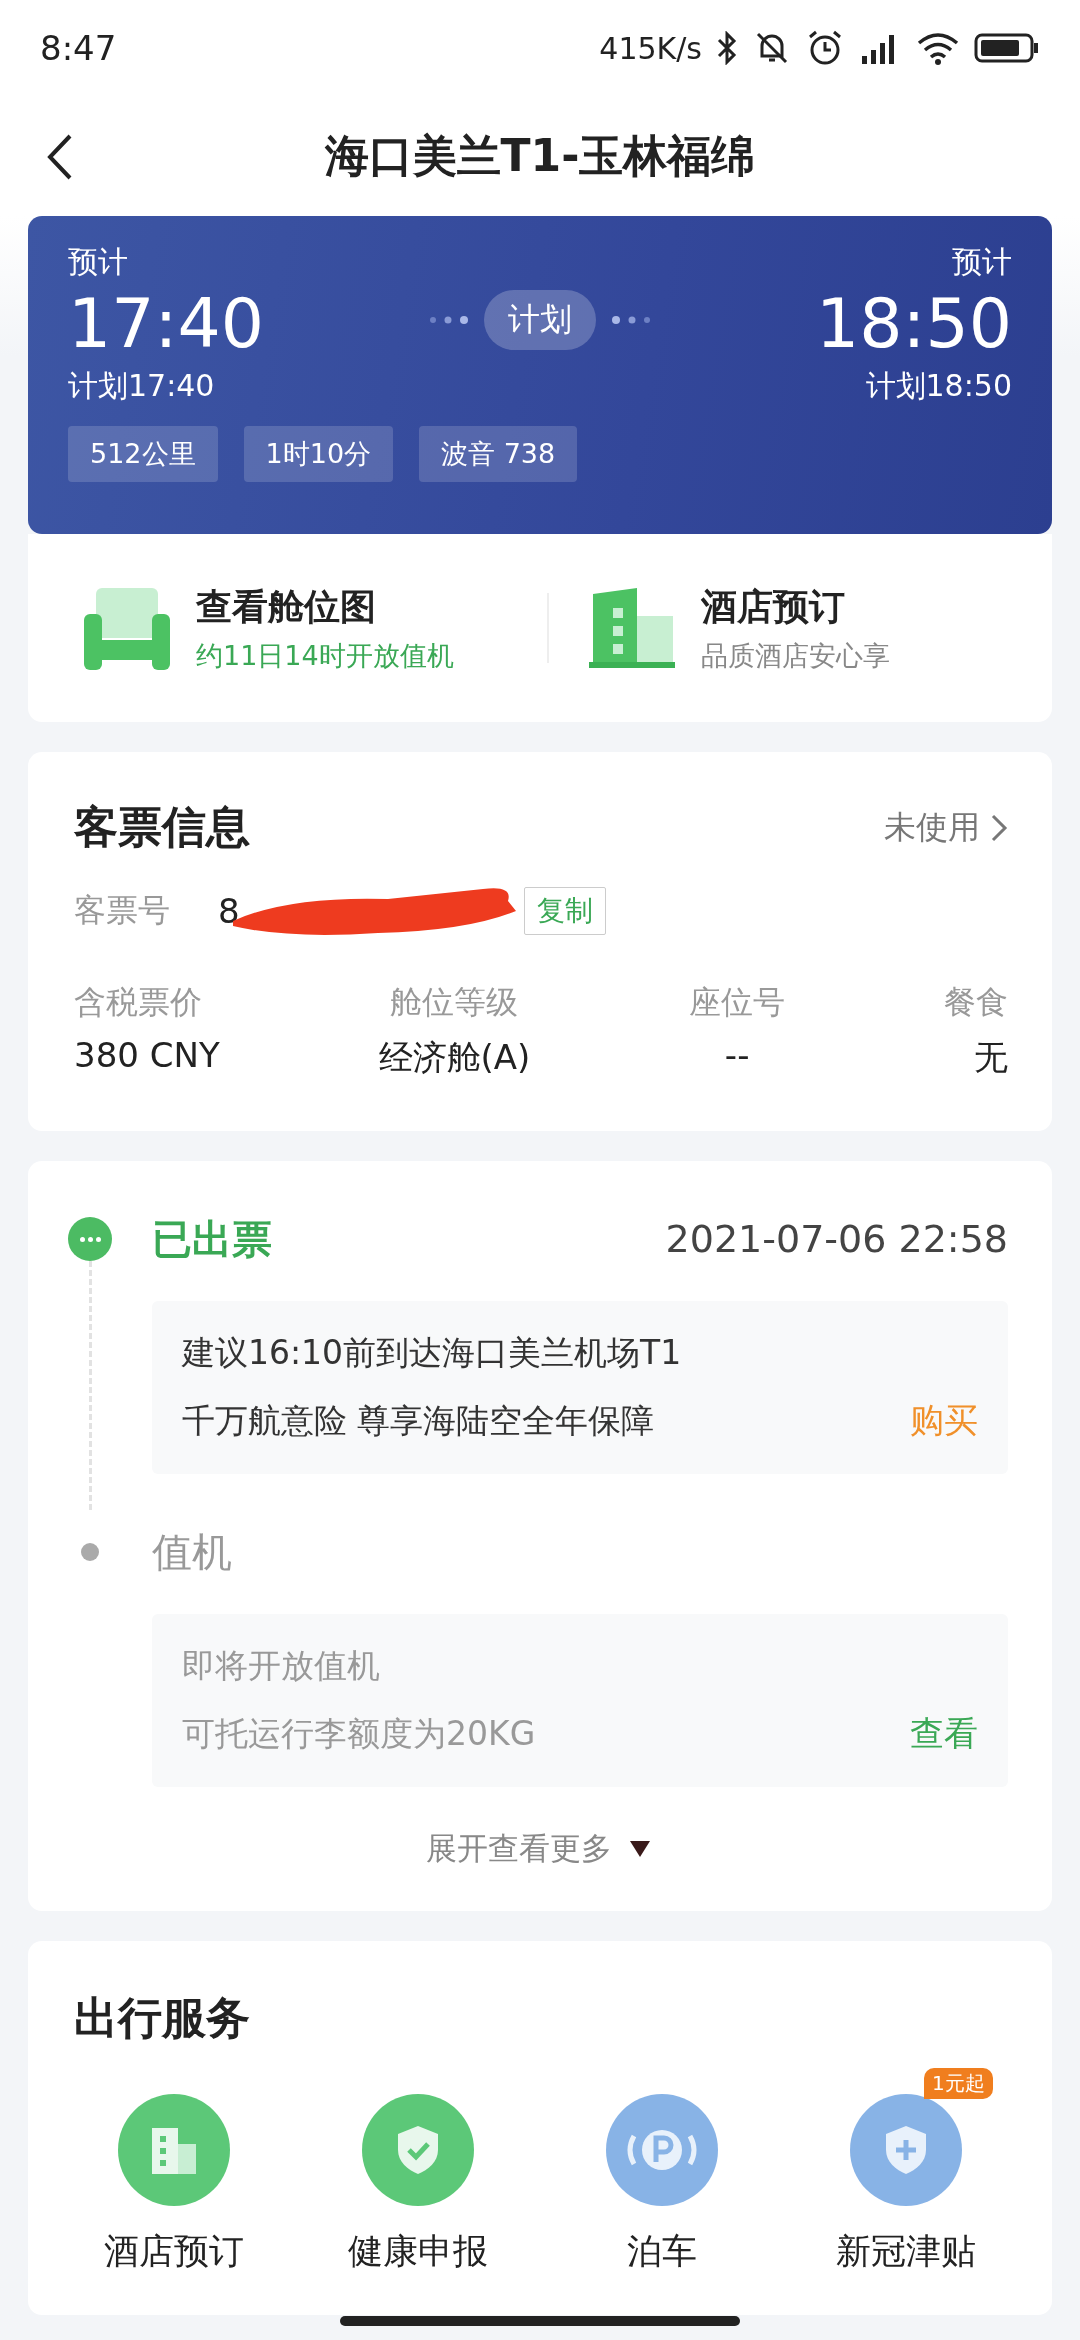  Describe the element at coordinates (991, 1057) in the screenshot. I see `field-value: 无` at that location.